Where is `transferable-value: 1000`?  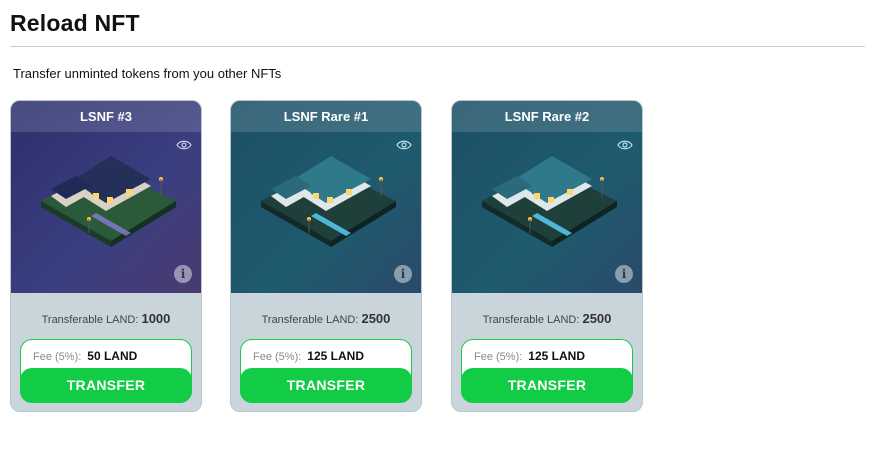
transferable-value: 1000 is located at coordinates (156, 318).